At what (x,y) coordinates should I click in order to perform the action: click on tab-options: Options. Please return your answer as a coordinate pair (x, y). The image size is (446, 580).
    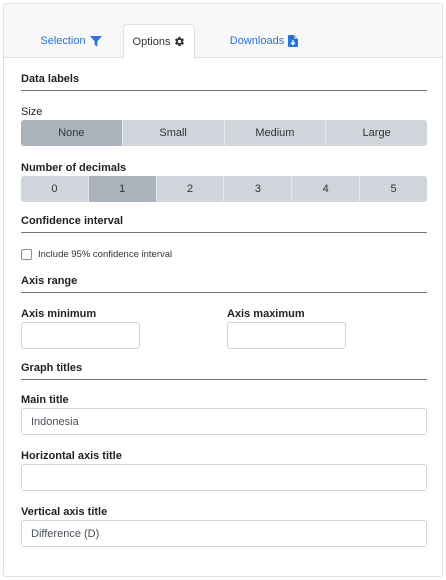
    Looking at the image, I should click on (159, 41).